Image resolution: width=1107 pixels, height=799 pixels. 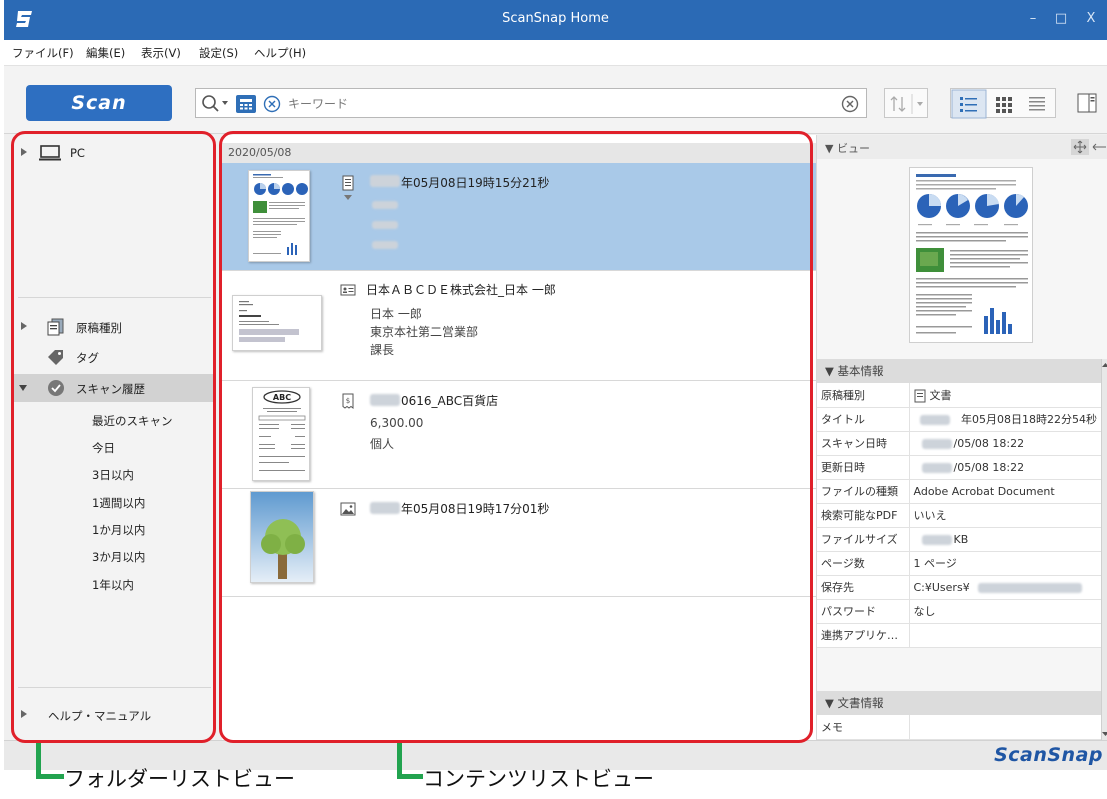 I want to click on toolbar: Scan, so click(x=555, y=100).